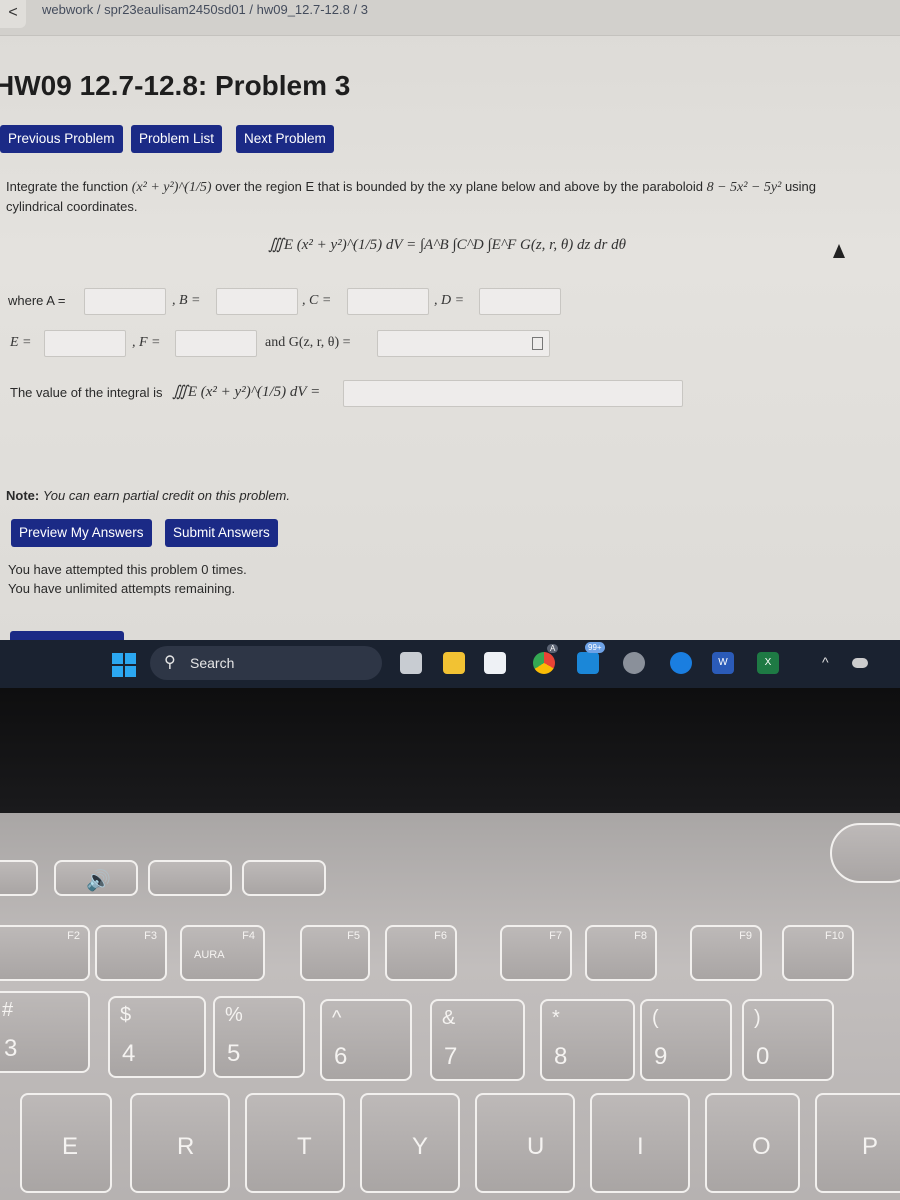 Image resolution: width=900 pixels, height=1200 pixels. I want to click on key-f7: F7, so click(536, 953).